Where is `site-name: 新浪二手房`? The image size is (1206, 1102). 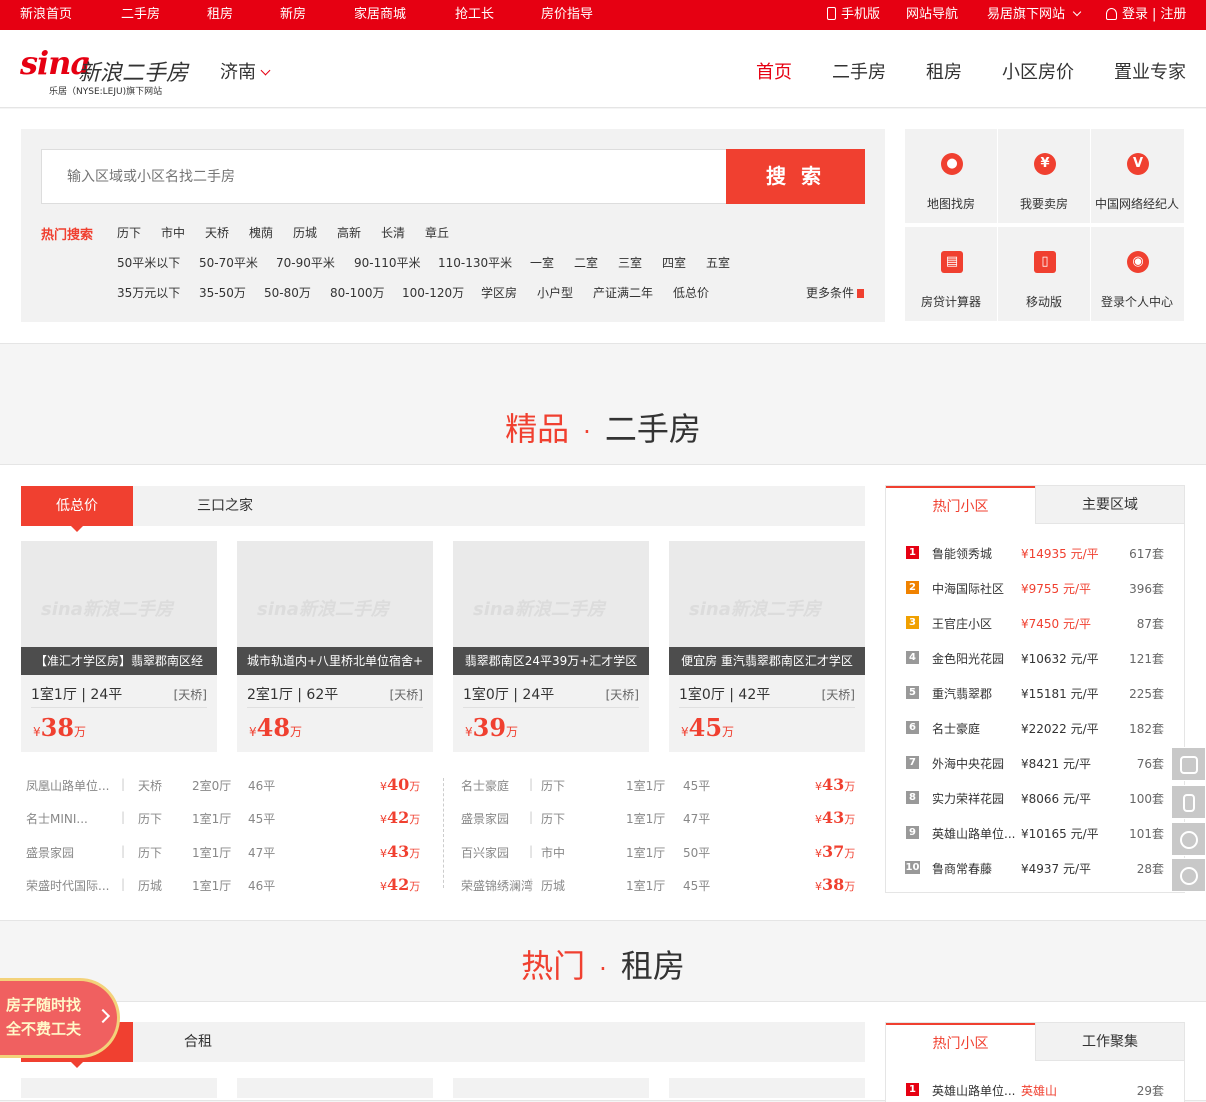
site-name: 新浪二手房 is located at coordinates (133, 71).